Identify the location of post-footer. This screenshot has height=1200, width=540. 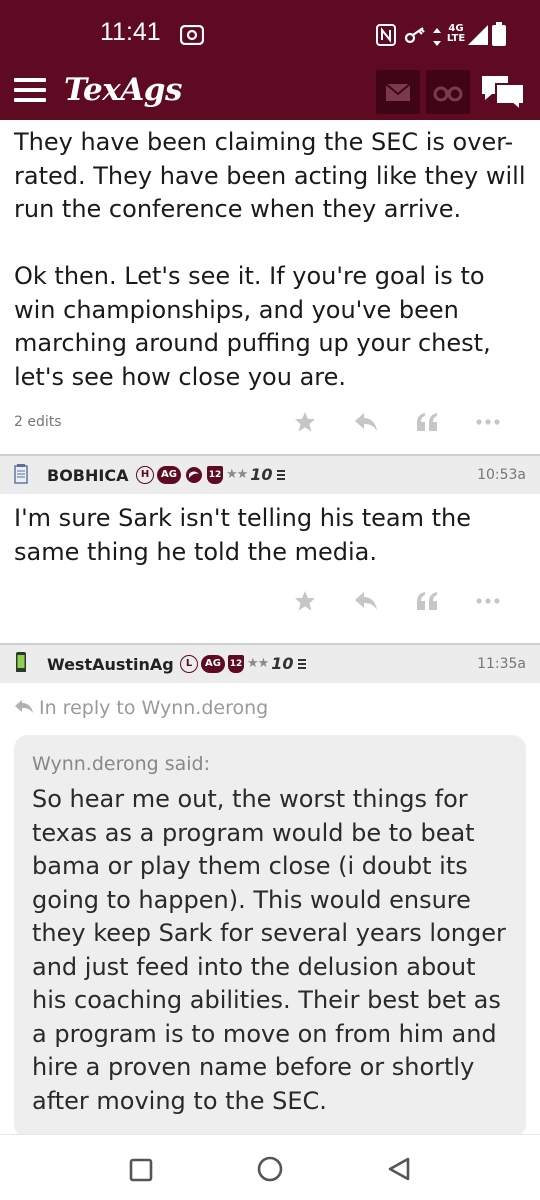
(270, 606).